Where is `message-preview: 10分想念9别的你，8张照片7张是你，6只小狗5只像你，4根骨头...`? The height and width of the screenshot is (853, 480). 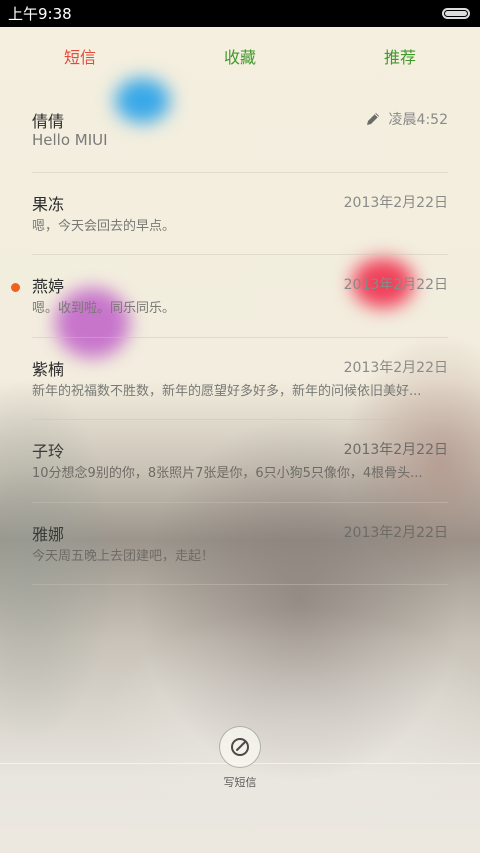
message-preview: 10分想念9别的你，8张照片7张是你，6只小狗5只像你，4根骨头... is located at coordinates (227, 473).